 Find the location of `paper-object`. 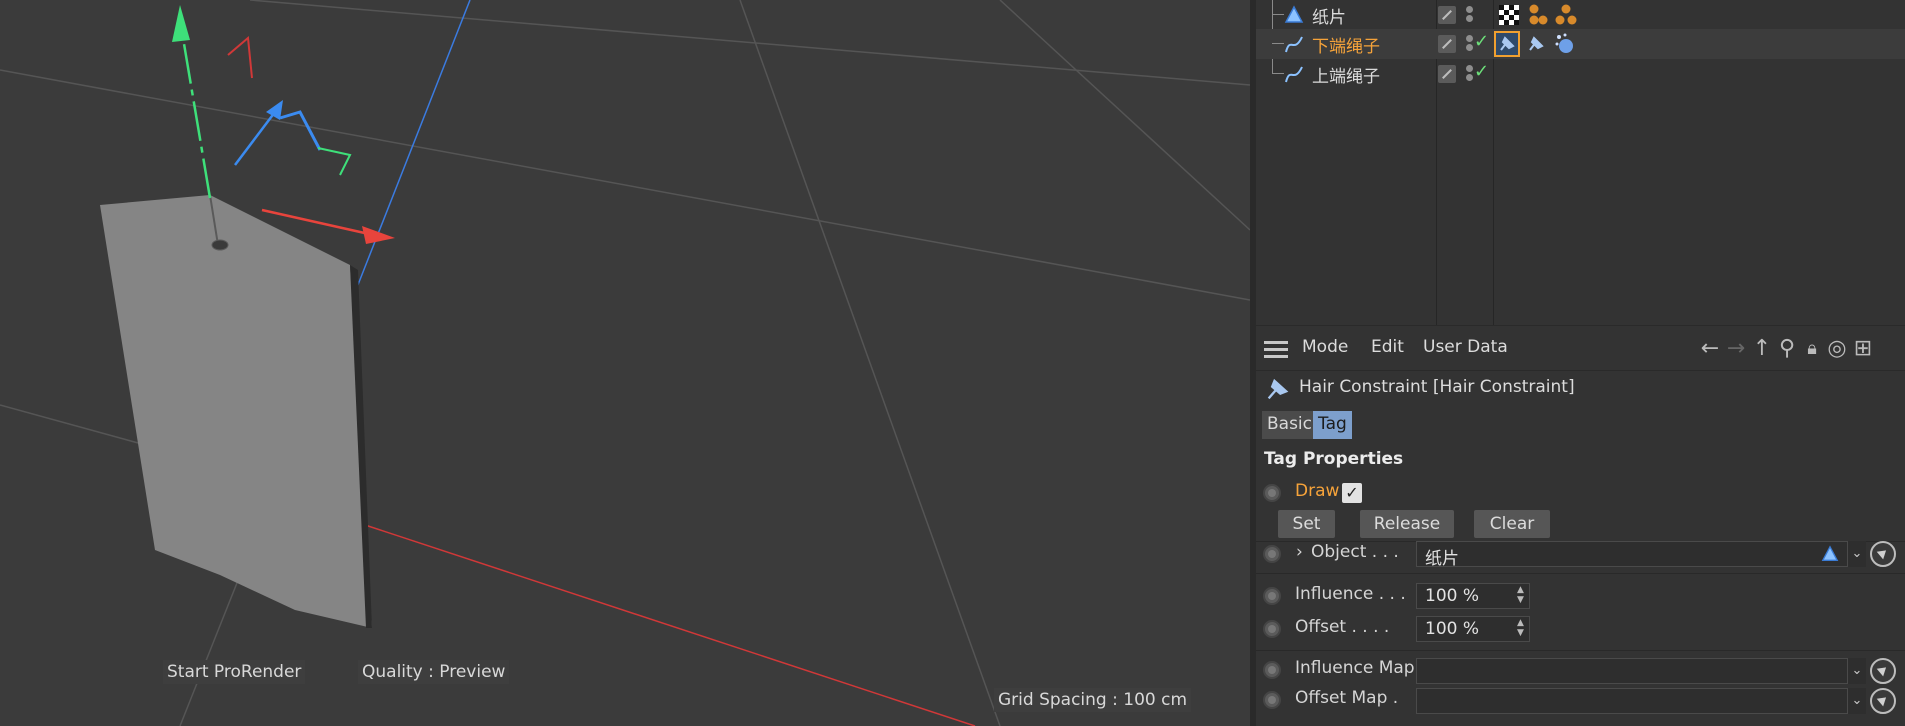

paper-object is located at coordinates (236, 411).